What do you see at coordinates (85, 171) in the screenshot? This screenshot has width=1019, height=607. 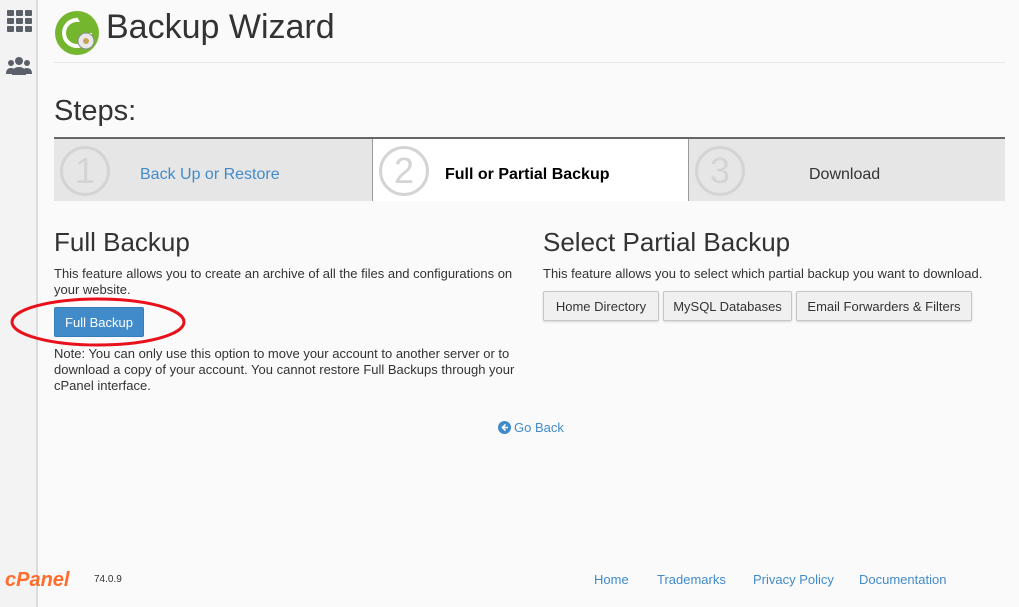 I see `step-number: 1` at bounding box center [85, 171].